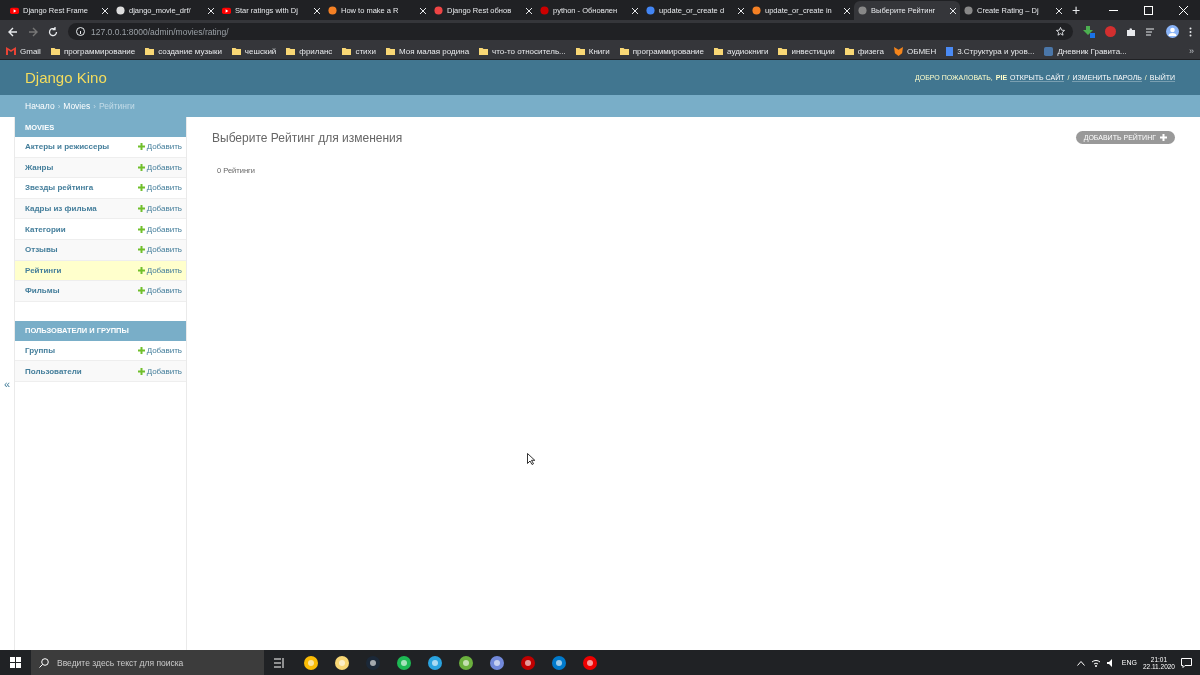  I want to click on playlist-icon, so click(1151, 31).